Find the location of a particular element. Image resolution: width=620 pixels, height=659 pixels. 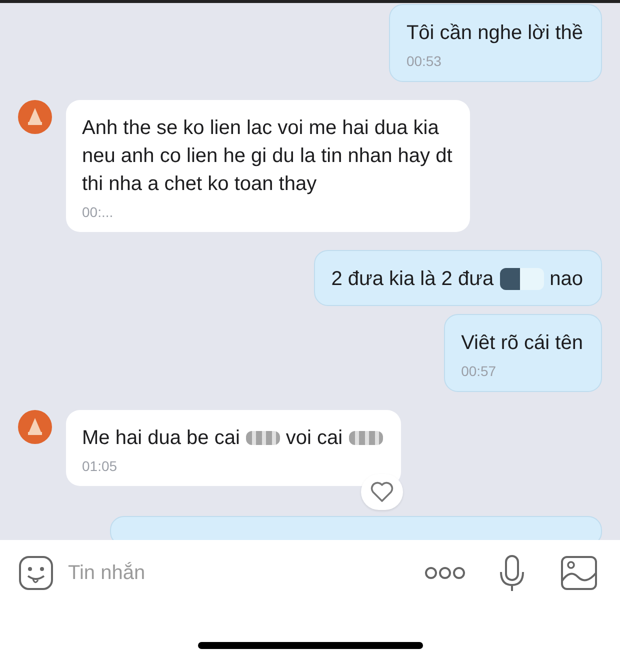

more-icon is located at coordinates (445, 573).